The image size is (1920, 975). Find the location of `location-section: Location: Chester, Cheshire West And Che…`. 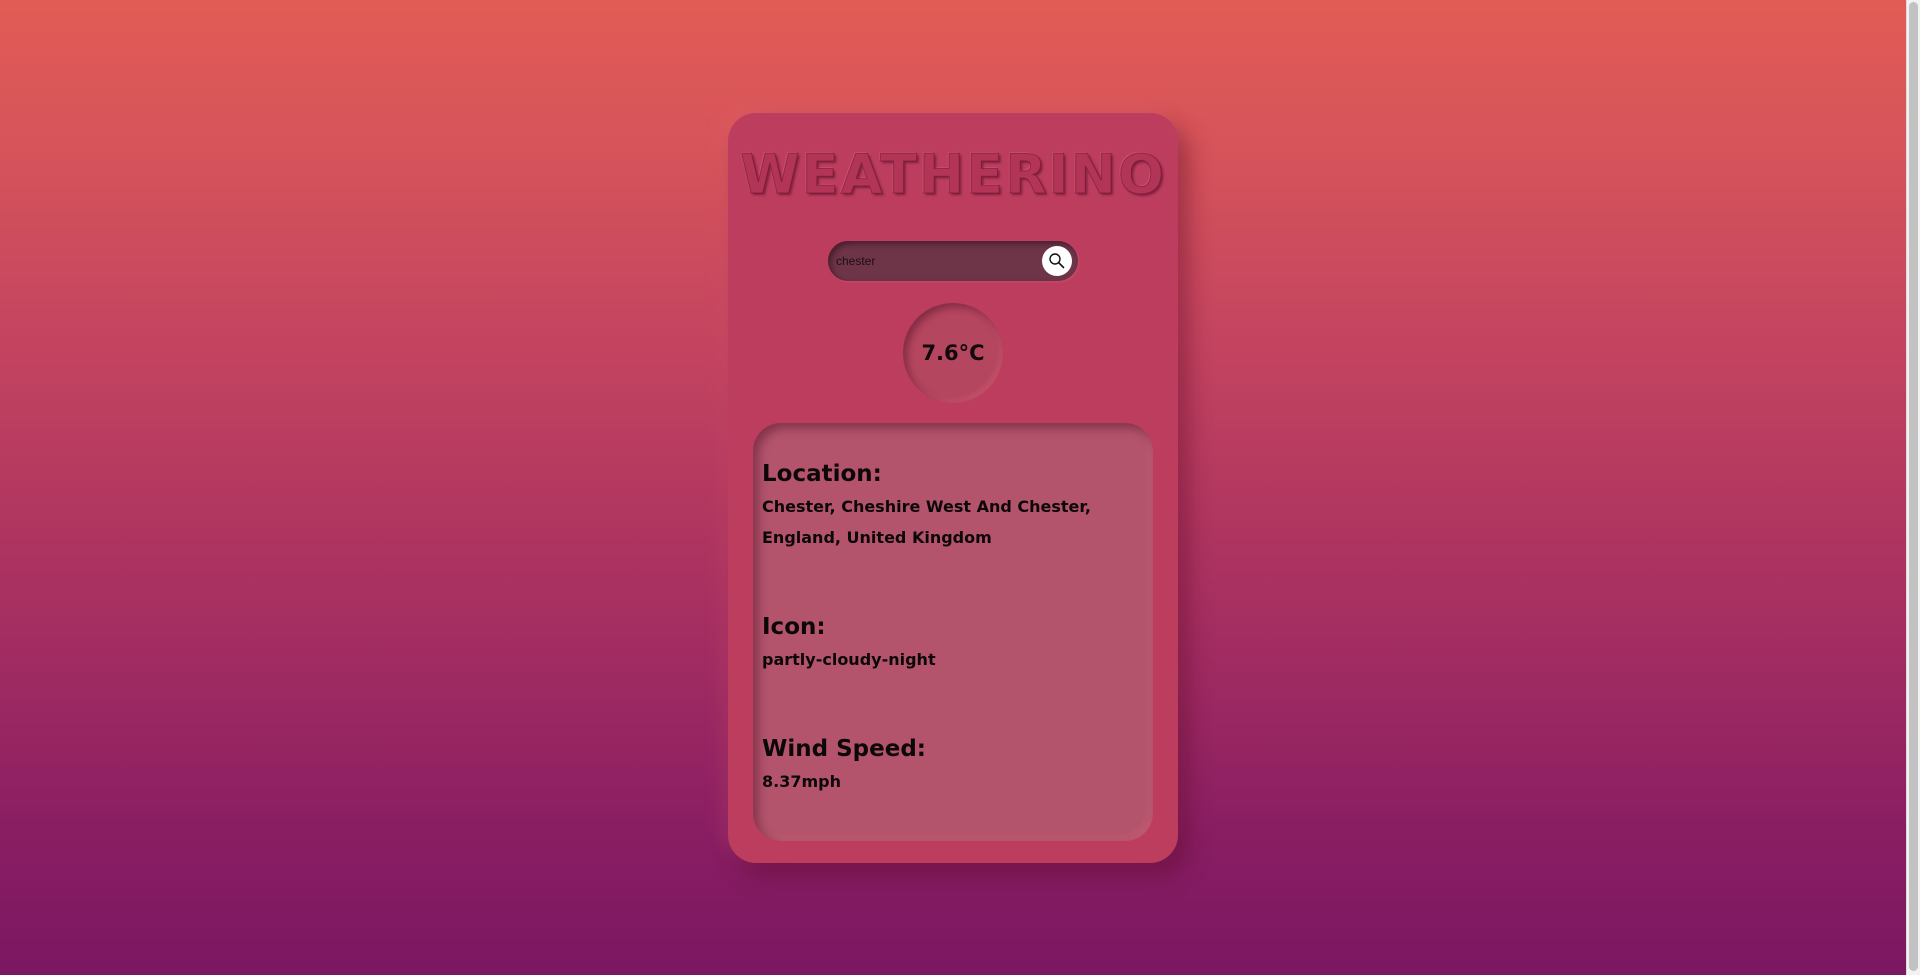

location-section: Location: Chester, Cheshire West And Che… is located at coordinates (952, 507).